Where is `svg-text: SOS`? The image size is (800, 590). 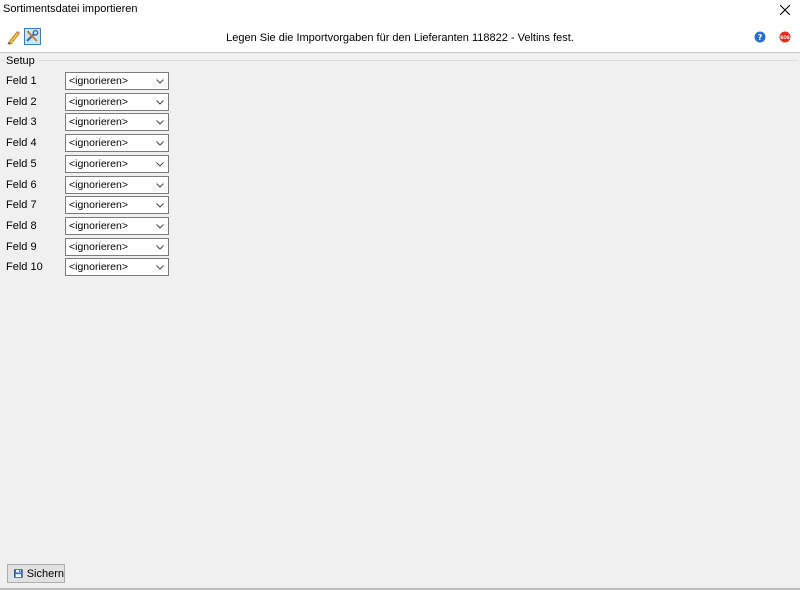
svg-text: SOS is located at coordinates (785, 37).